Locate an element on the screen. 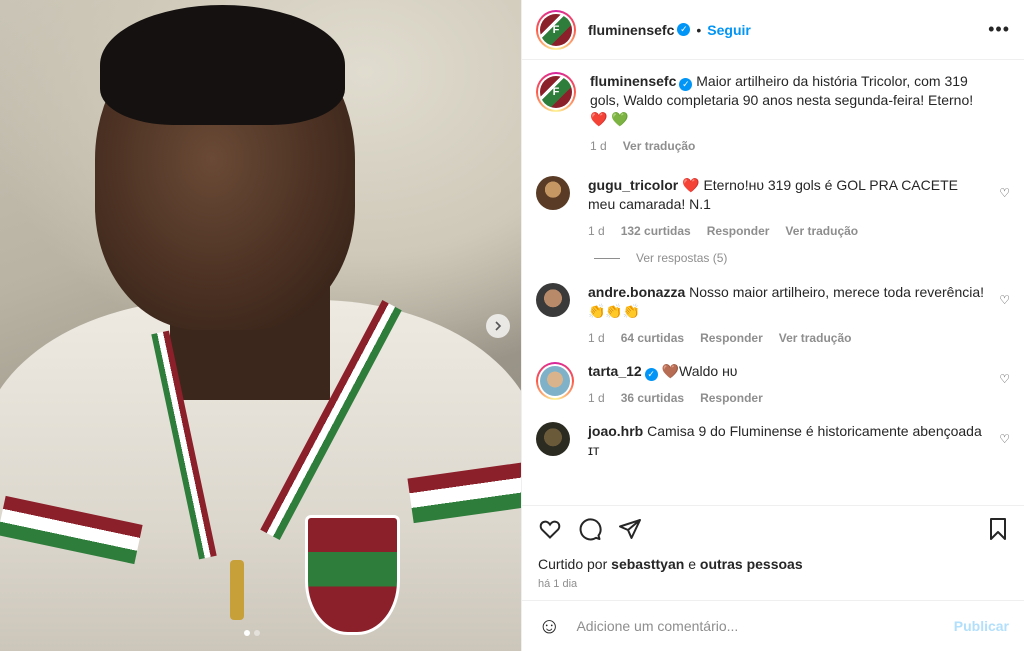  photo-crest is located at coordinates (352, 575).